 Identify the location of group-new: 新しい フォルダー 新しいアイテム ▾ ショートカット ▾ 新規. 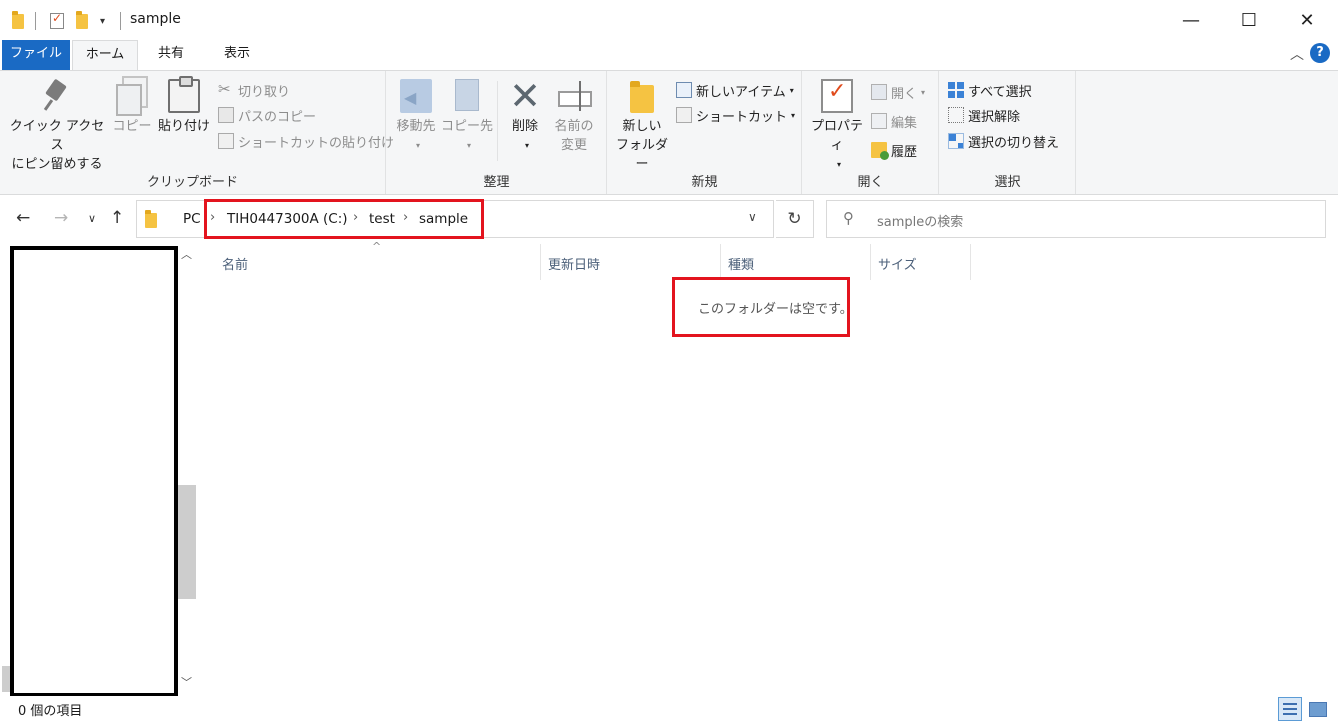
(705, 132).